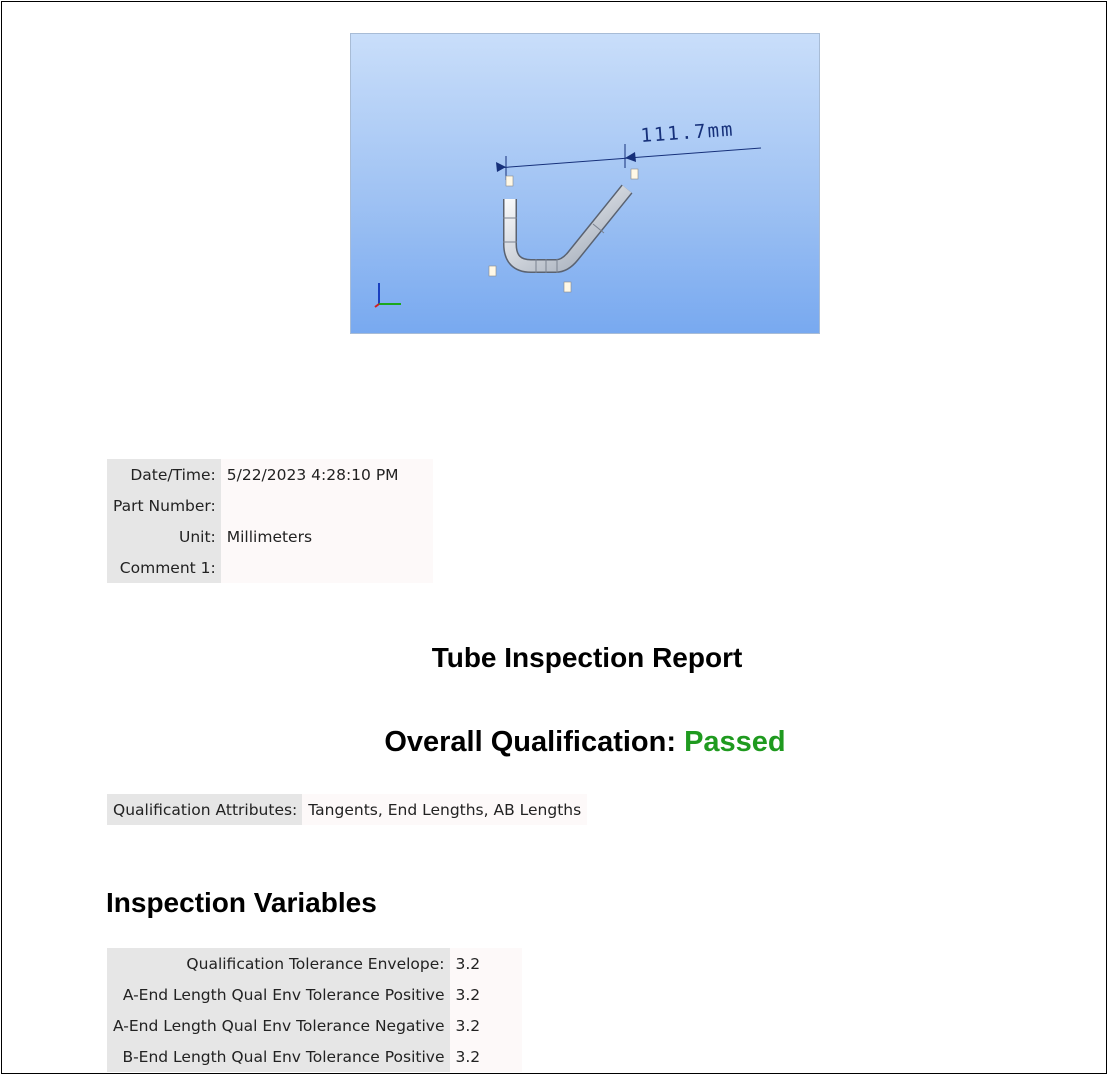  What do you see at coordinates (630, 157) in the screenshot?
I see `dimension-arrow-right` at bounding box center [630, 157].